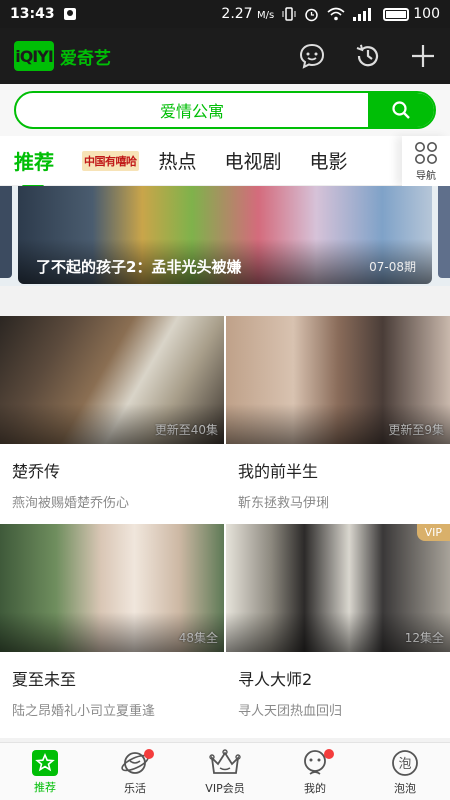 The width and height of the screenshot is (450, 800). I want to click on vip-badge: VIP, so click(433, 532).